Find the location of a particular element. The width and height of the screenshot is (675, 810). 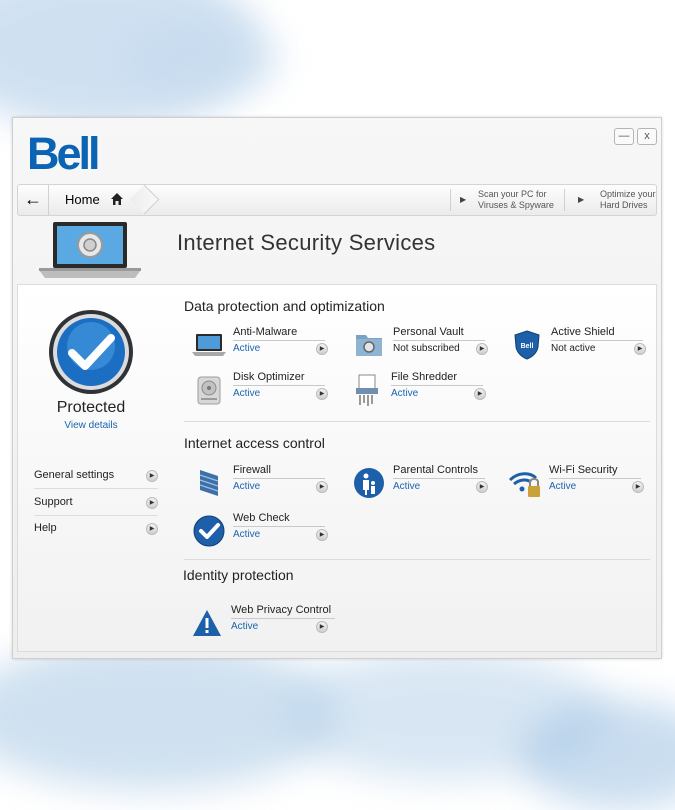

tile-name: Anti-Malware is located at coordinates (265, 332).